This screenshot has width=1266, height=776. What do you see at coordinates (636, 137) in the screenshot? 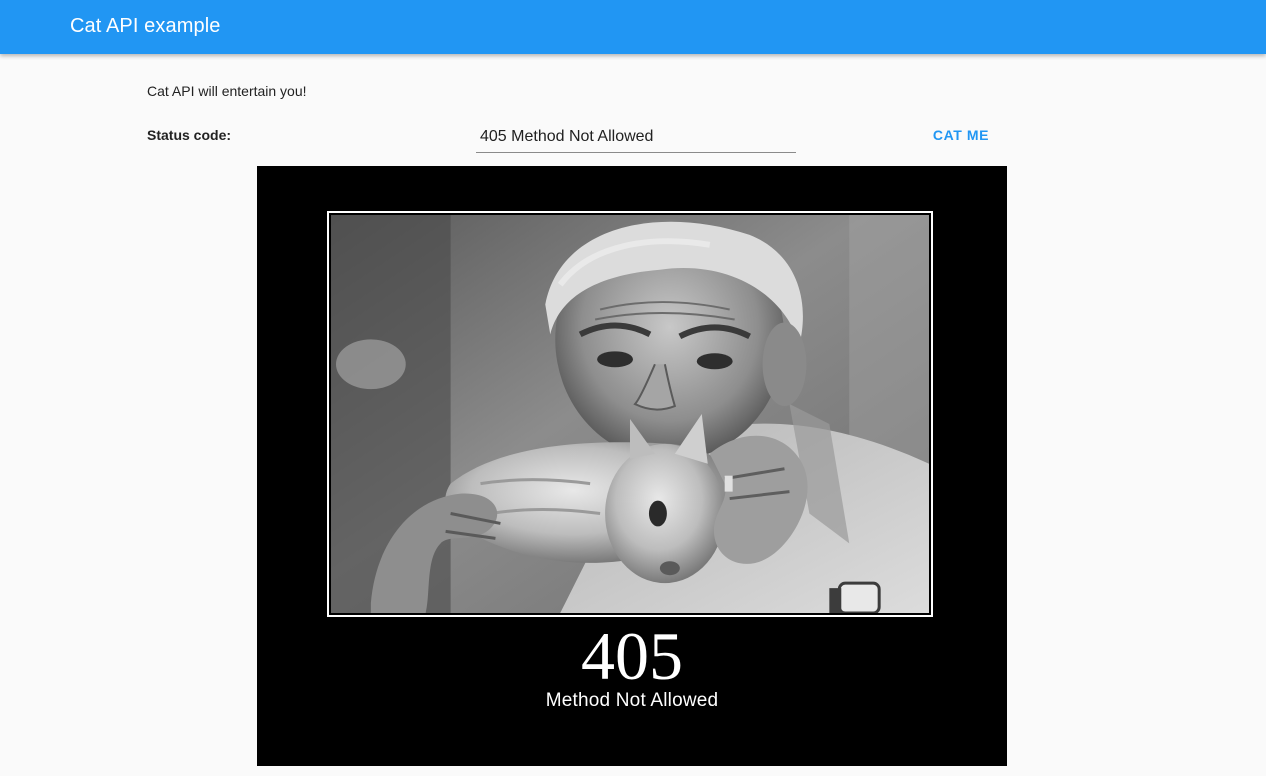
I see `status-code-input` at bounding box center [636, 137].